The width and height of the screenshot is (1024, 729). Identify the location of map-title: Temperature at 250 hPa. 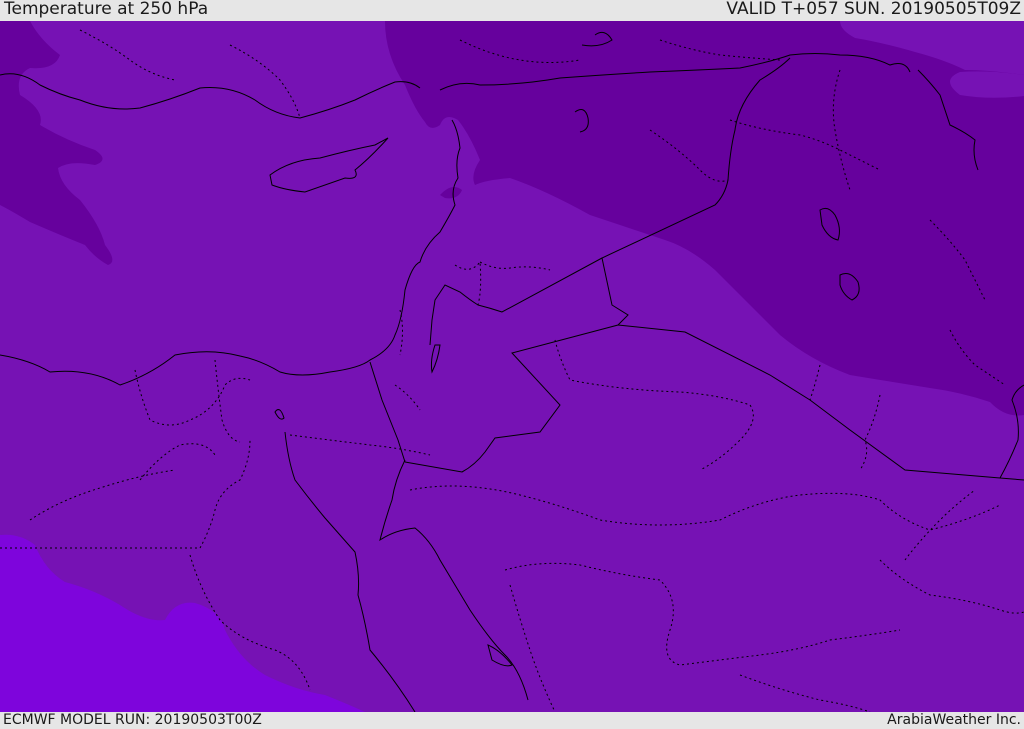
(106, 9).